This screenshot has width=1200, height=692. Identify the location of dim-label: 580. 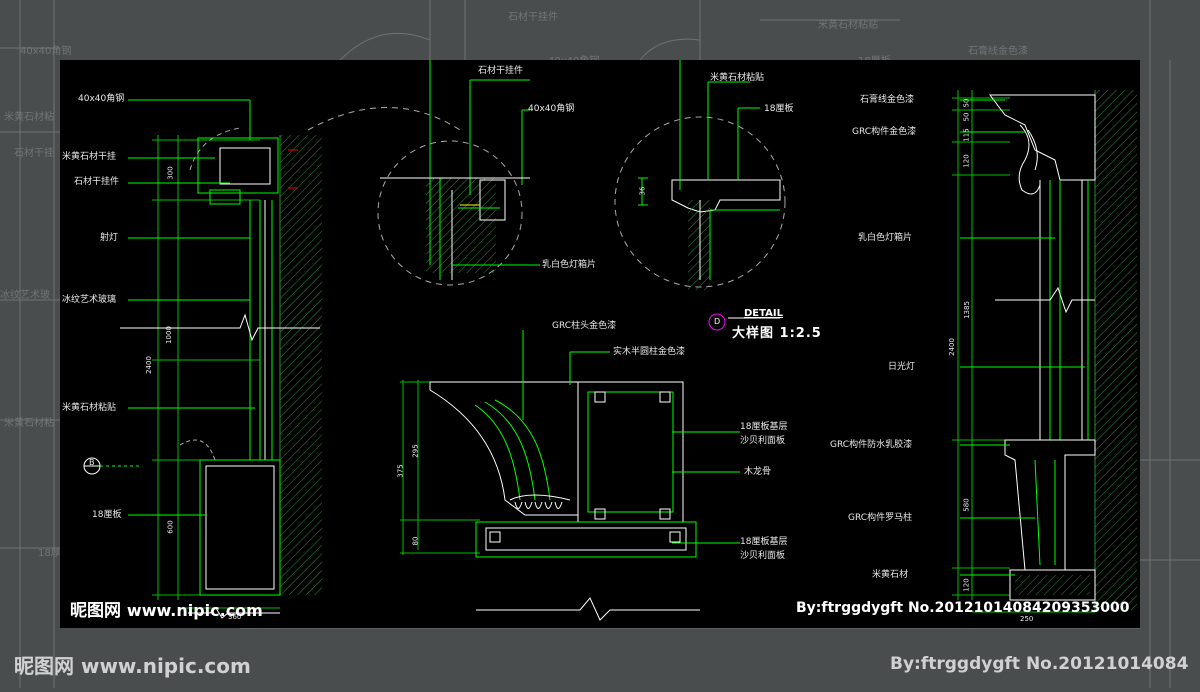
(966, 505).